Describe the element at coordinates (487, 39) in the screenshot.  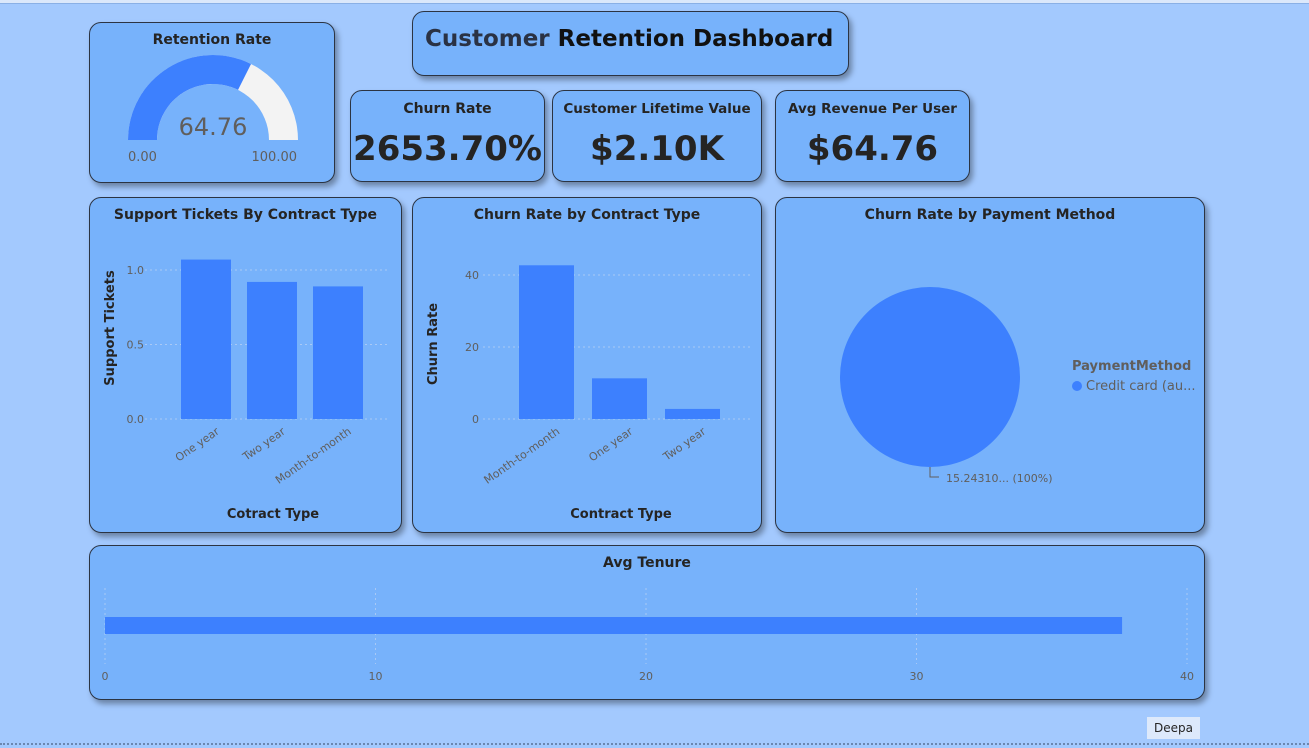
I see `dashboard-title-part1: Customer` at that location.